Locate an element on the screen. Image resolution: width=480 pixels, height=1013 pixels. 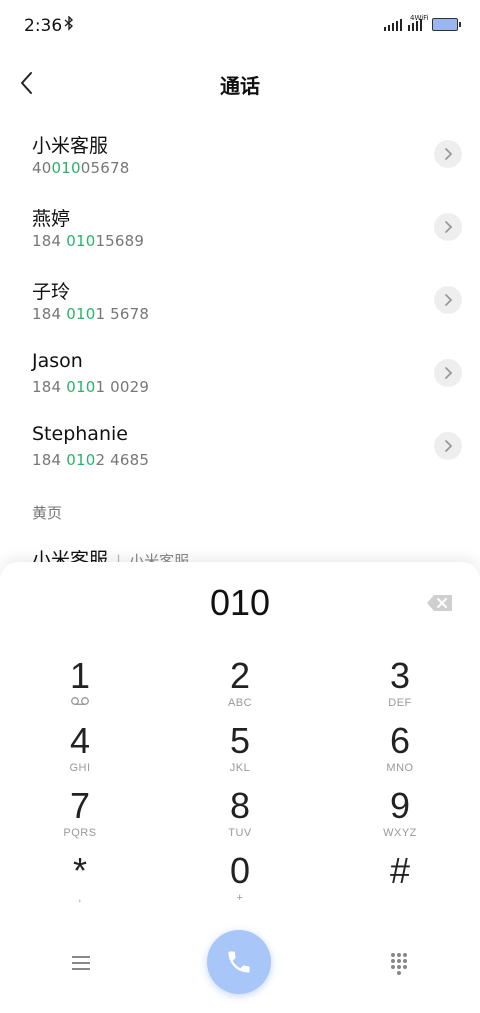
dial-key-5: 5 JKL is located at coordinates (240, 751).